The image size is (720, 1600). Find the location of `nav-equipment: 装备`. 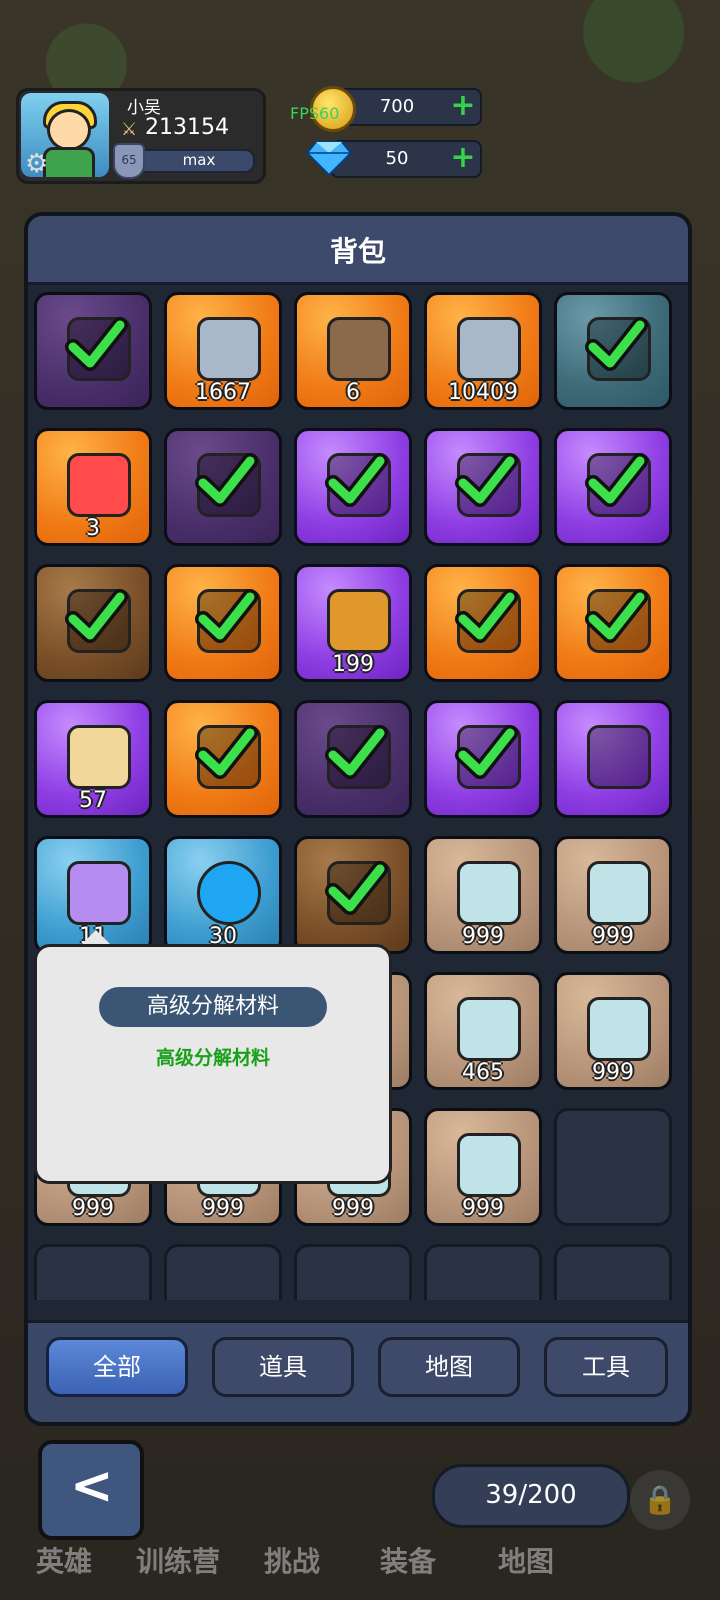

nav-equipment: 装备 is located at coordinates (408, 1560).